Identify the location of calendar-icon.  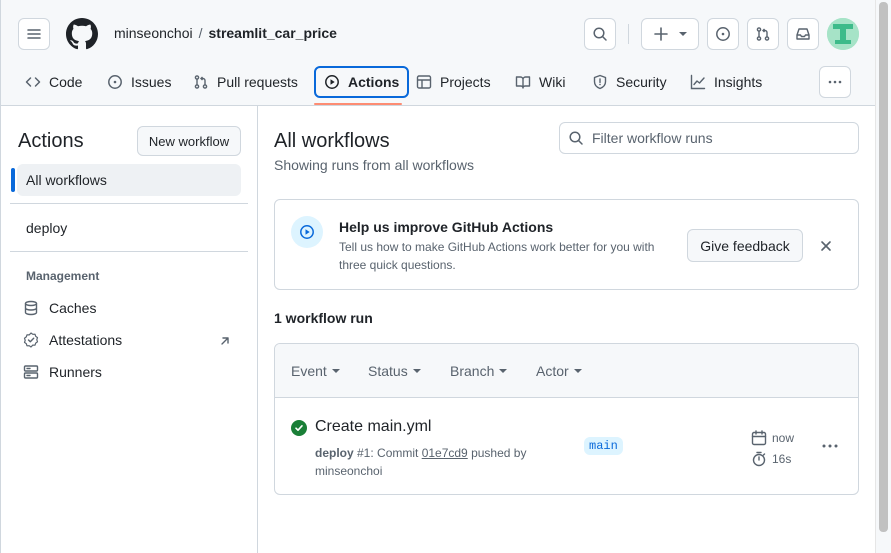
(759, 438).